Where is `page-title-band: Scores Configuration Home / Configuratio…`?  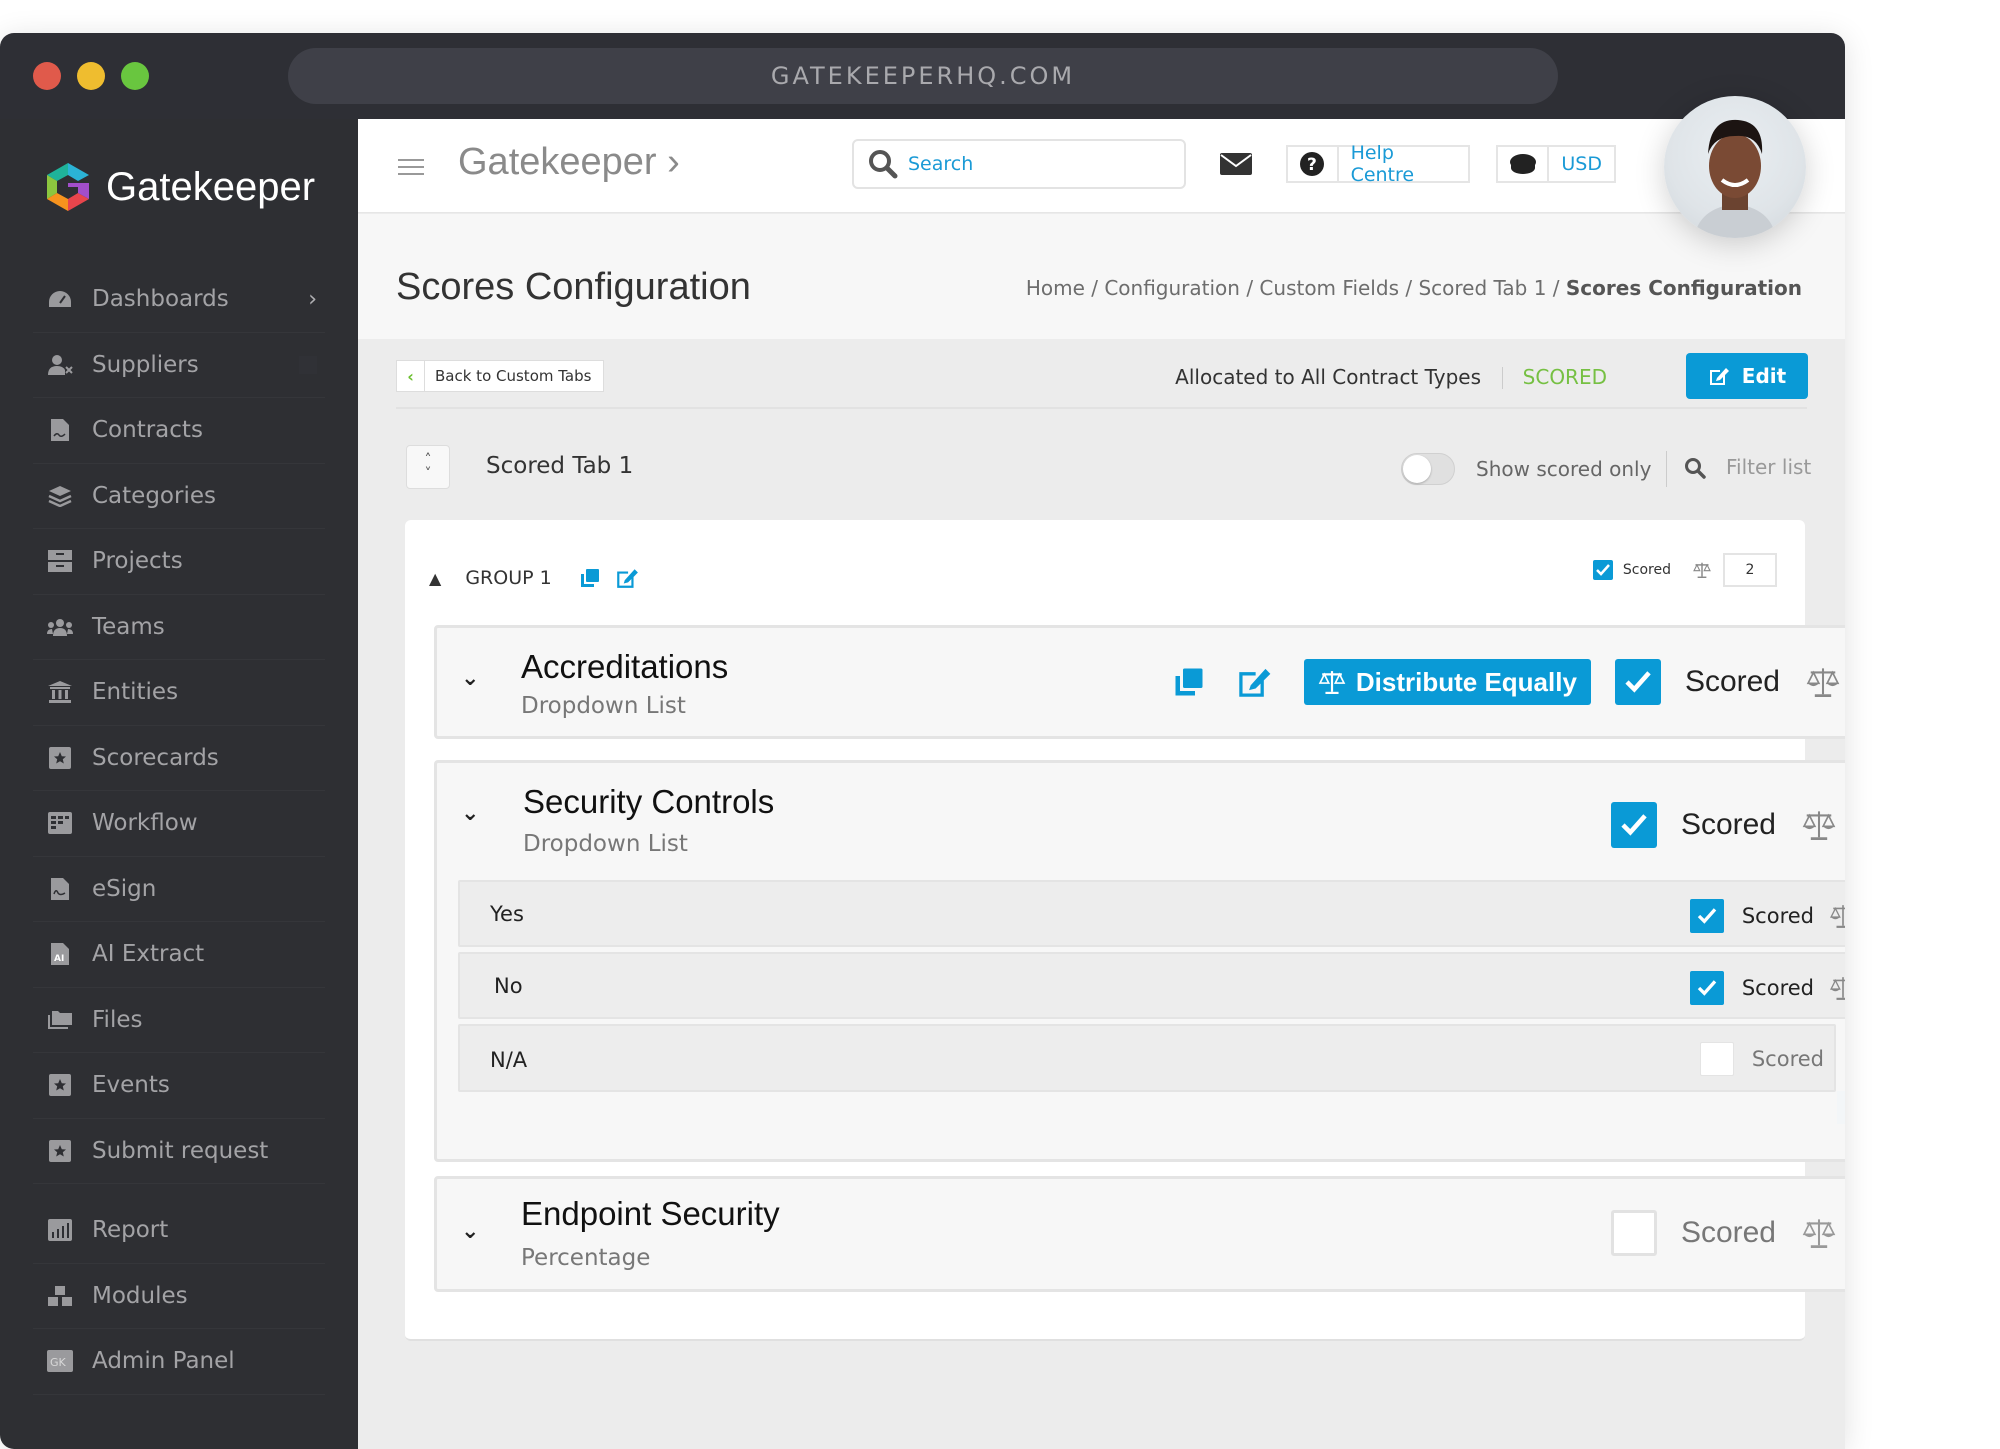
page-title-band: Scores Configuration Home / Configuratio… is located at coordinates (1101, 276).